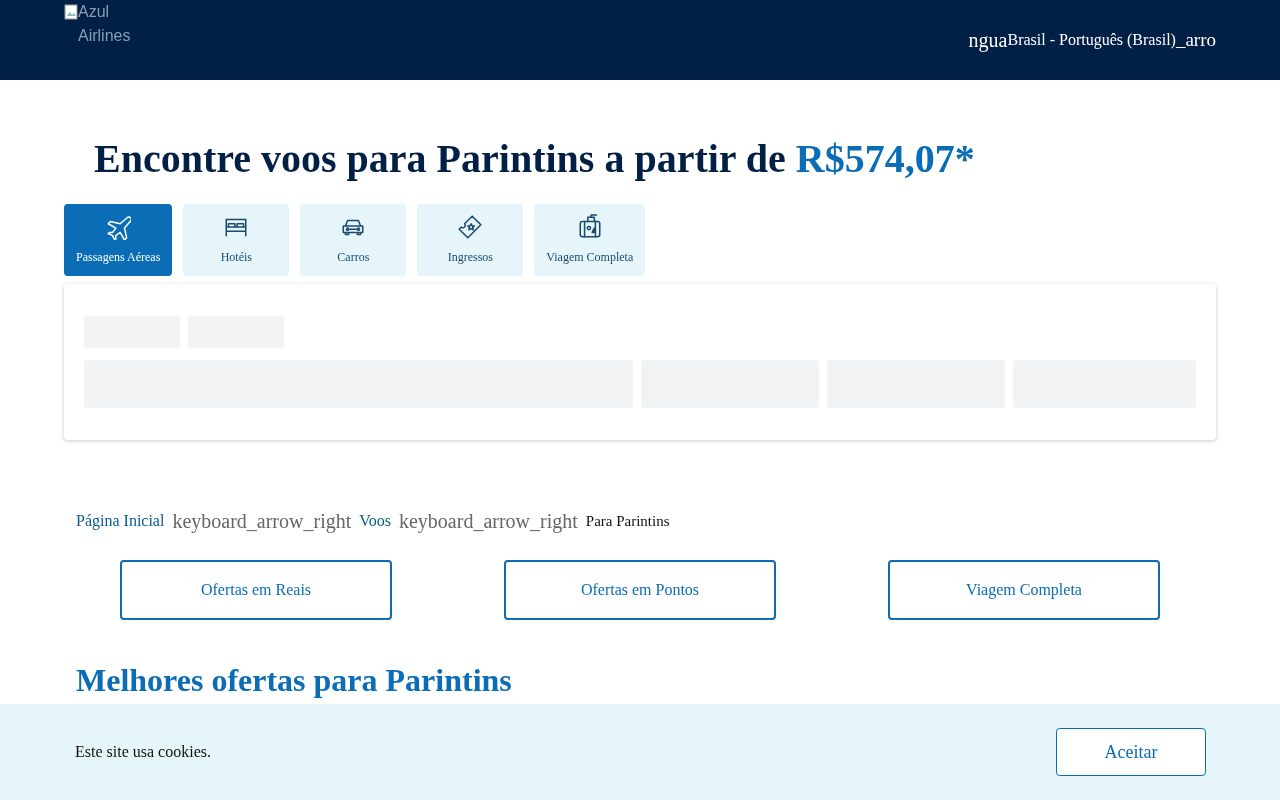  Describe the element at coordinates (353, 240) in the screenshot. I see `search-tab: Carros` at that location.